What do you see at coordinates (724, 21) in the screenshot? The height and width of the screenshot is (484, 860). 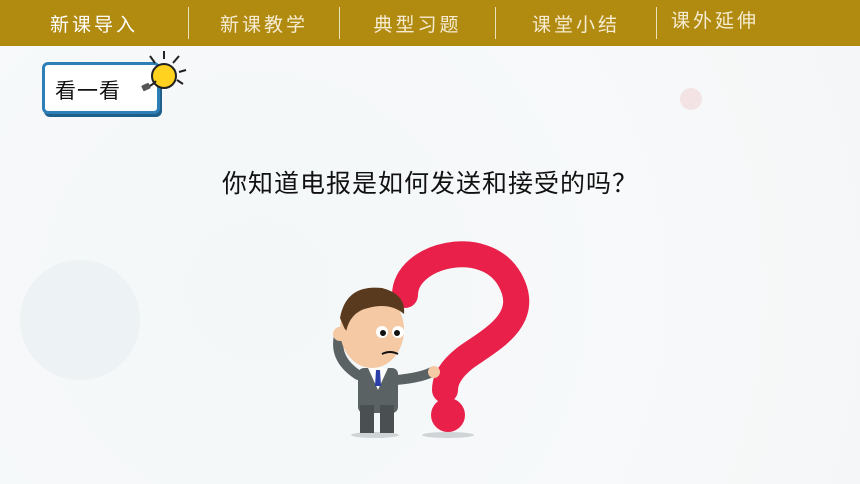 I see `nav-tab-extension: 课外延伸` at bounding box center [724, 21].